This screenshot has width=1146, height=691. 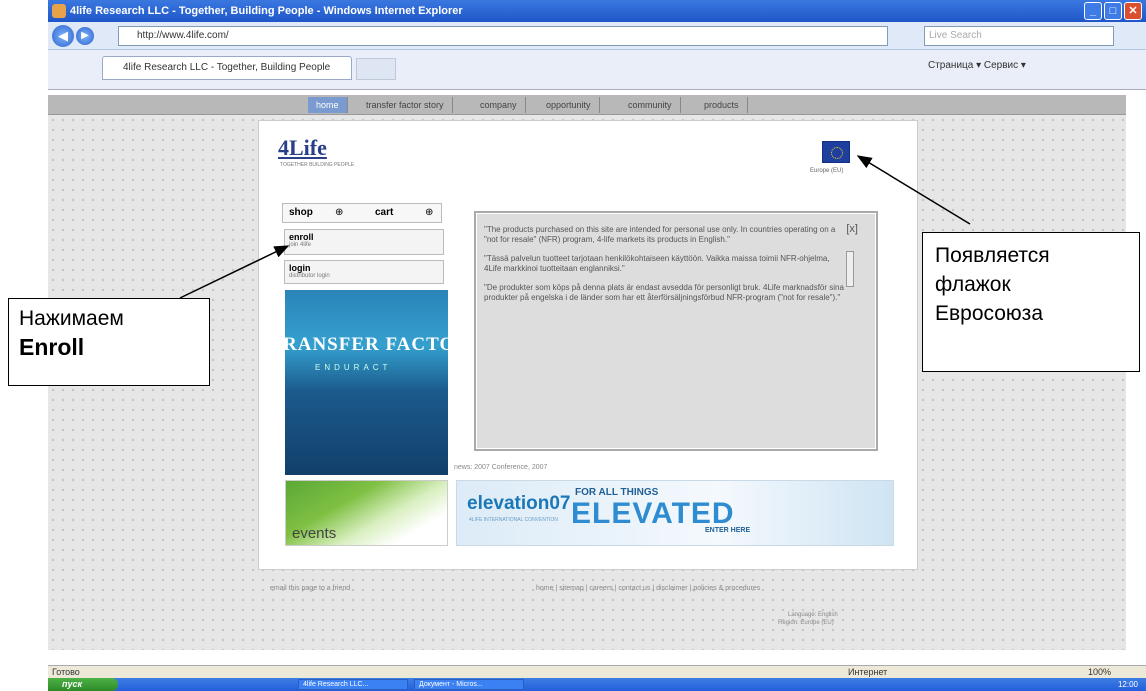 What do you see at coordinates (913, 190) in the screenshot?
I see `arrow-to-eu-flag` at bounding box center [913, 190].